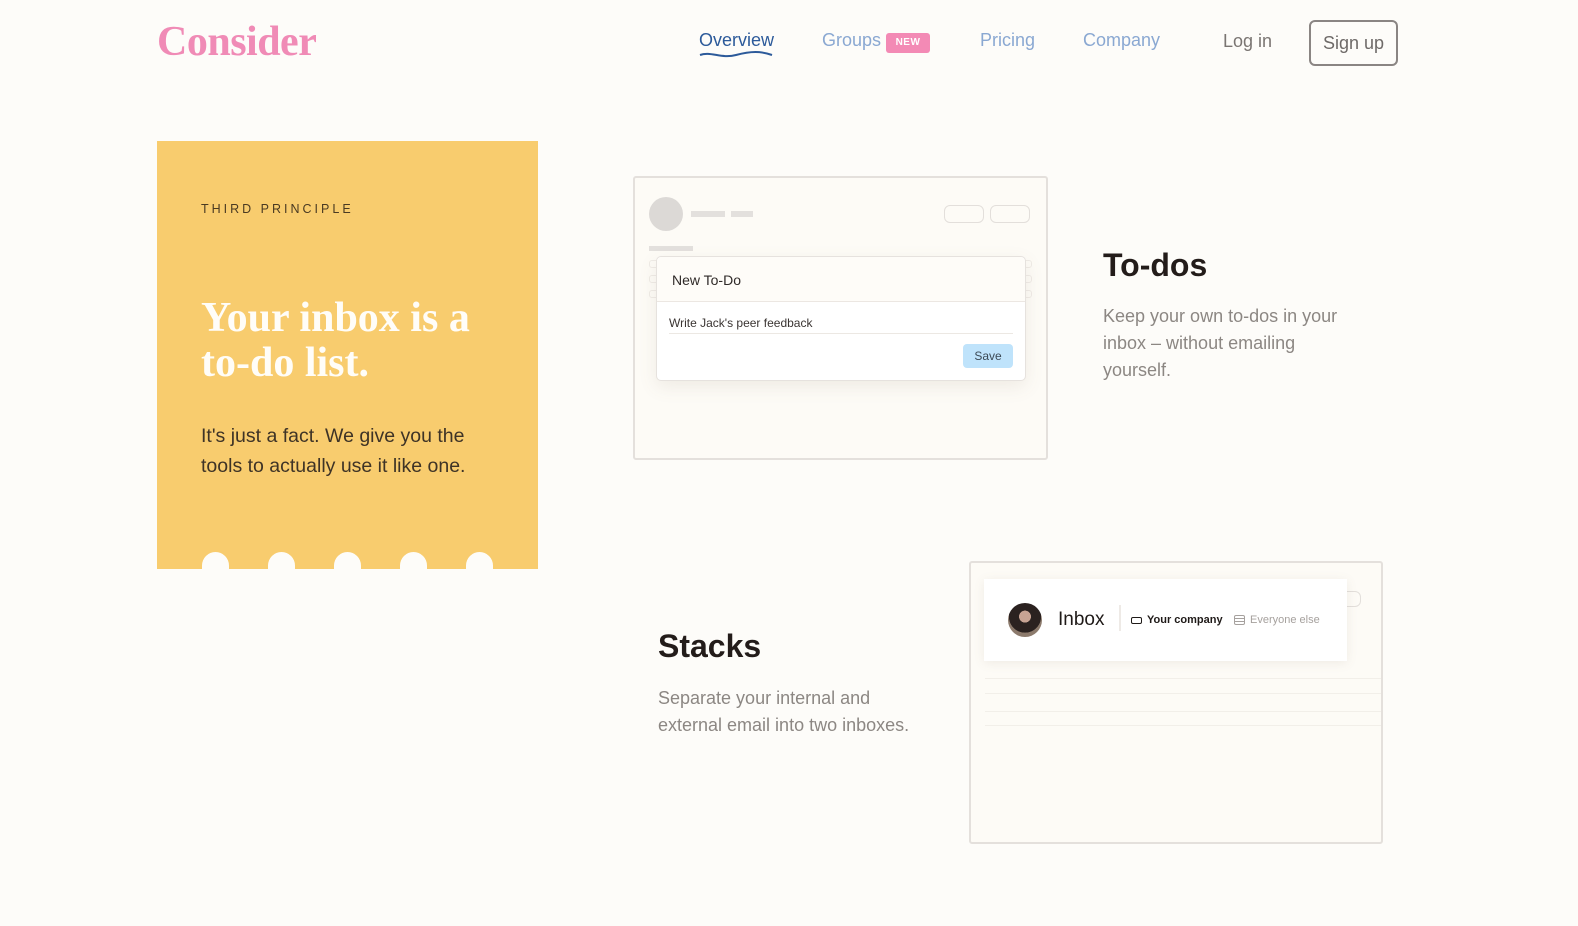 This screenshot has height=926, width=1578. What do you see at coordinates (1155, 265) in the screenshot?
I see `todos-title: To-dos` at bounding box center [1155, 265].